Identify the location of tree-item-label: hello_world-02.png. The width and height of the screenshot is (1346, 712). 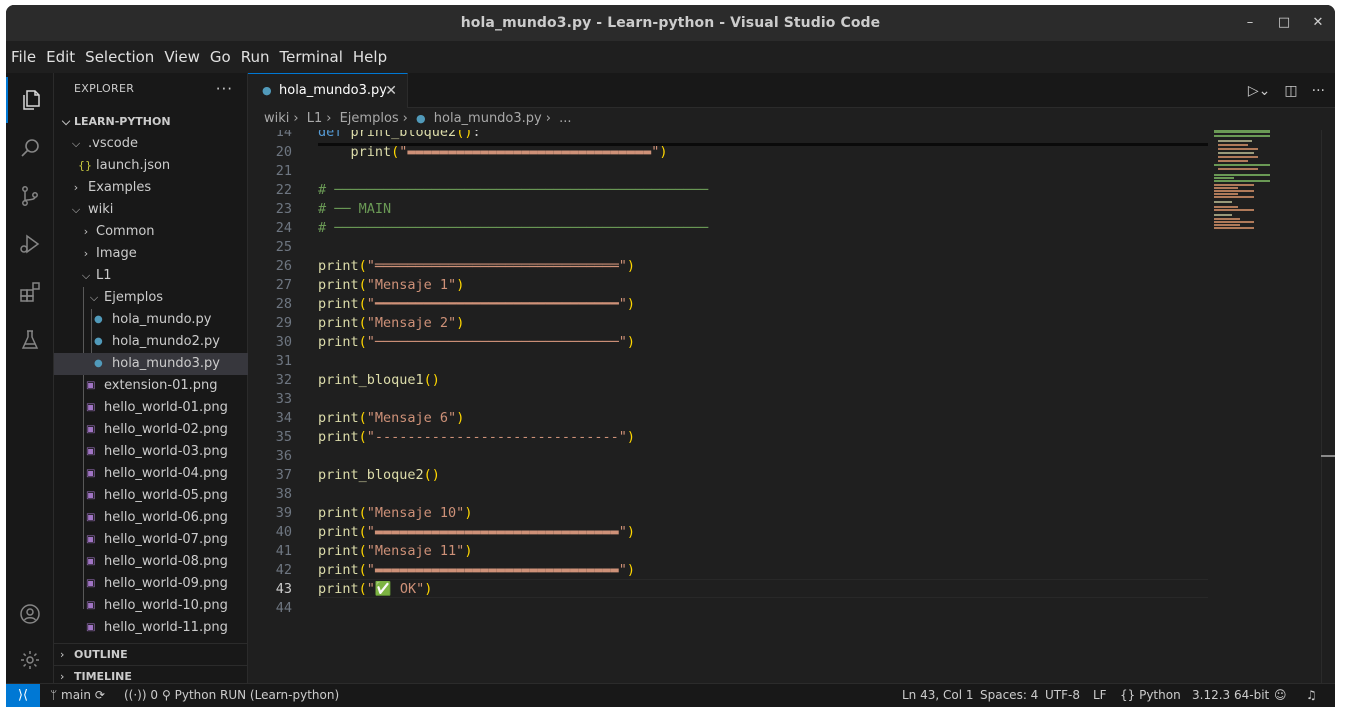
(166, 429).